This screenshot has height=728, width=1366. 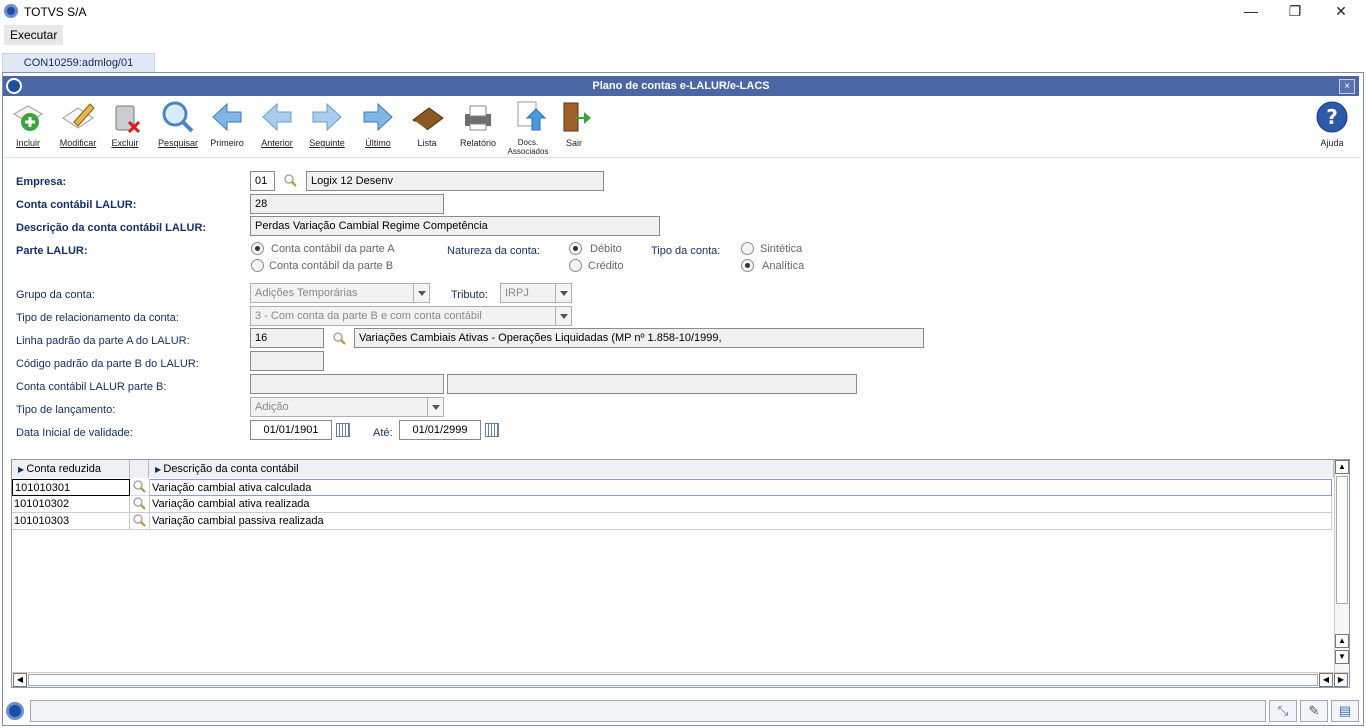 What do you see at coordinates (91, 387) in the screenshot?
I see `conta-b-label: Conta contábil LALUR parte B:` at bounding box center [91, 387].